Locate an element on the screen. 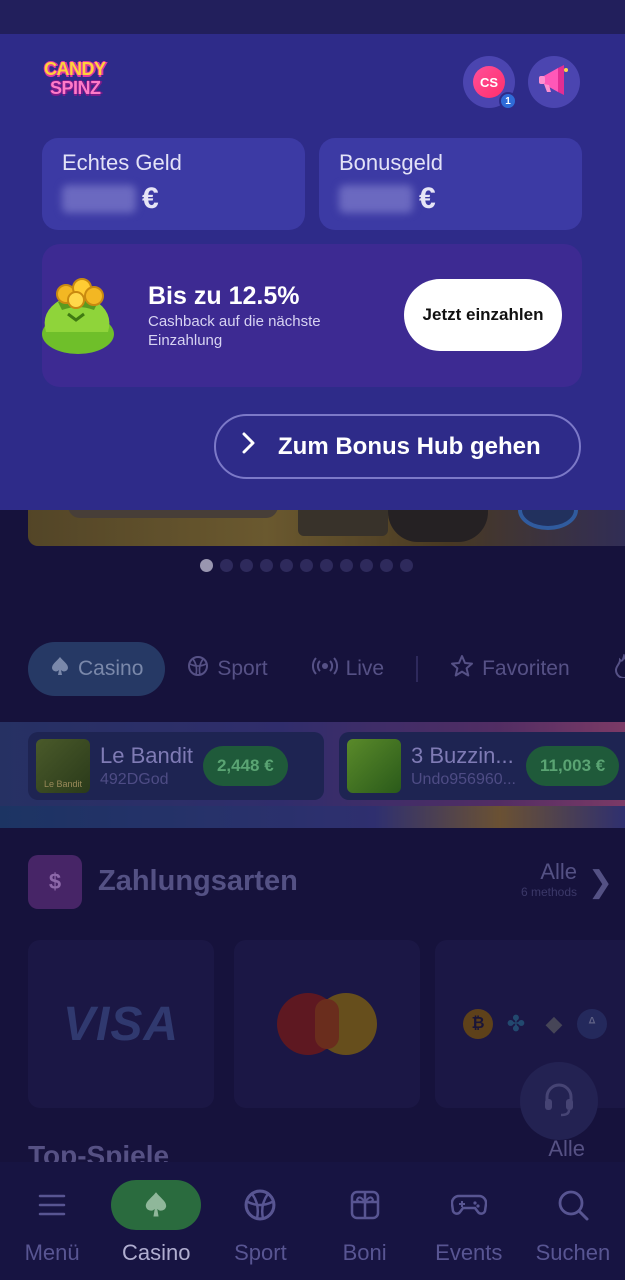  notification-badge: 1 is located at coordinates (508, 101).